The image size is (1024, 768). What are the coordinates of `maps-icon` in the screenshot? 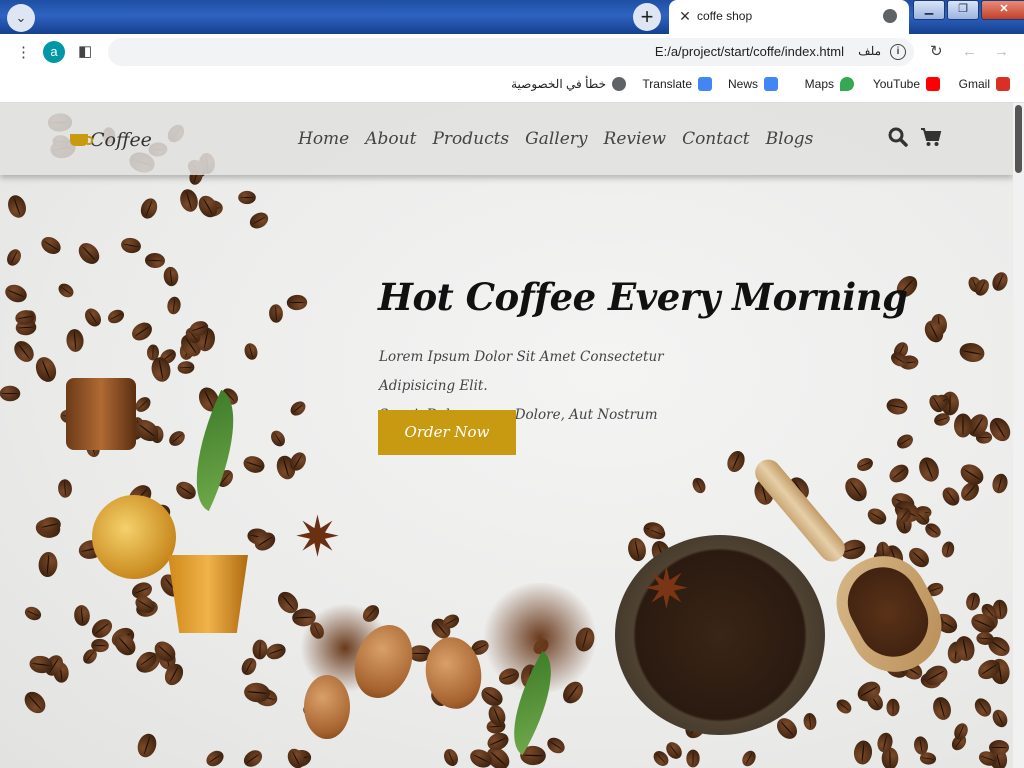 It's located at (847, 84).